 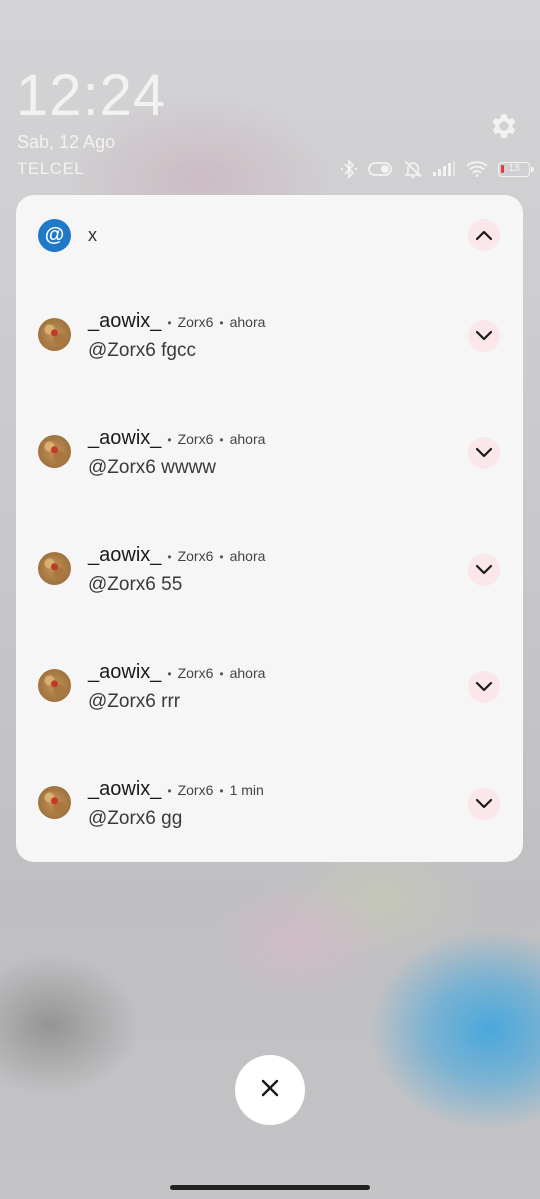 What do you see at coordinates (269, 824) in the screenshot?
I see `notification-item: _aowix_ • Zorx6 • 1 min @Zorx6 gg` at bounding box center [269, 824].